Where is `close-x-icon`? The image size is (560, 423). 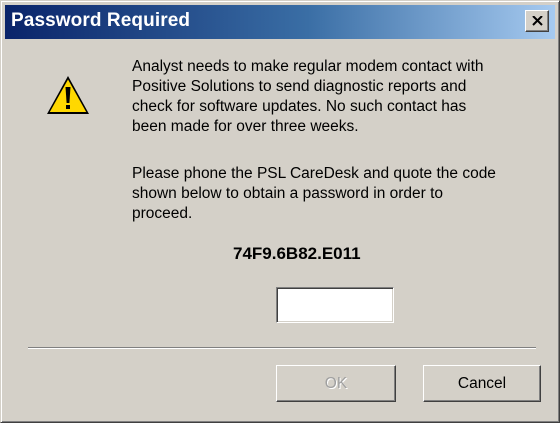
close-x-icon is located at coordinates (537, 21).